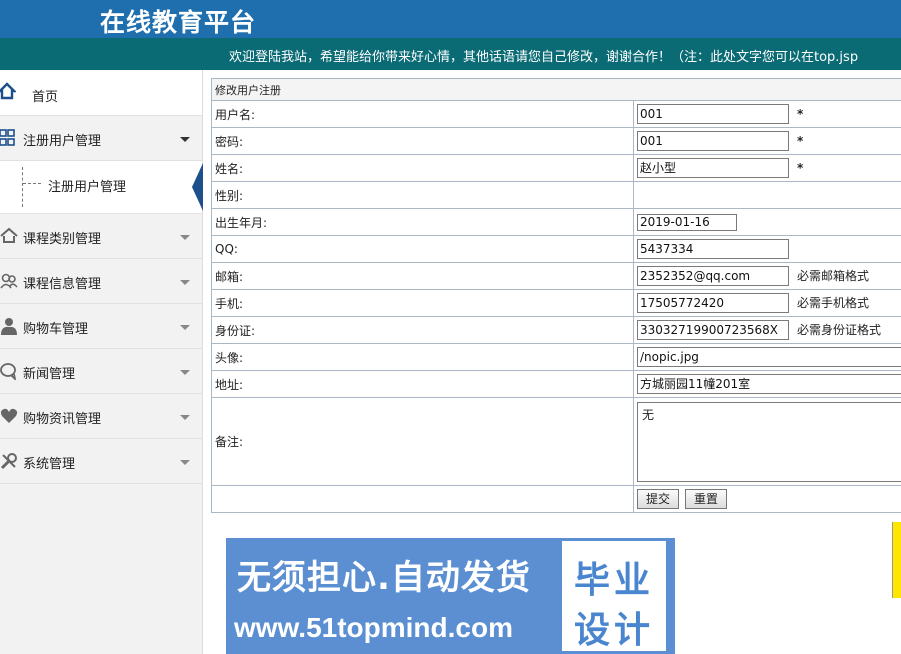 Image resolution: width=901 pixels, height=654 pixels. Describe the element at coordinates (62, 419) in the screenshot. I see `sidebar-item-label: 购物资讯管理` at that location.